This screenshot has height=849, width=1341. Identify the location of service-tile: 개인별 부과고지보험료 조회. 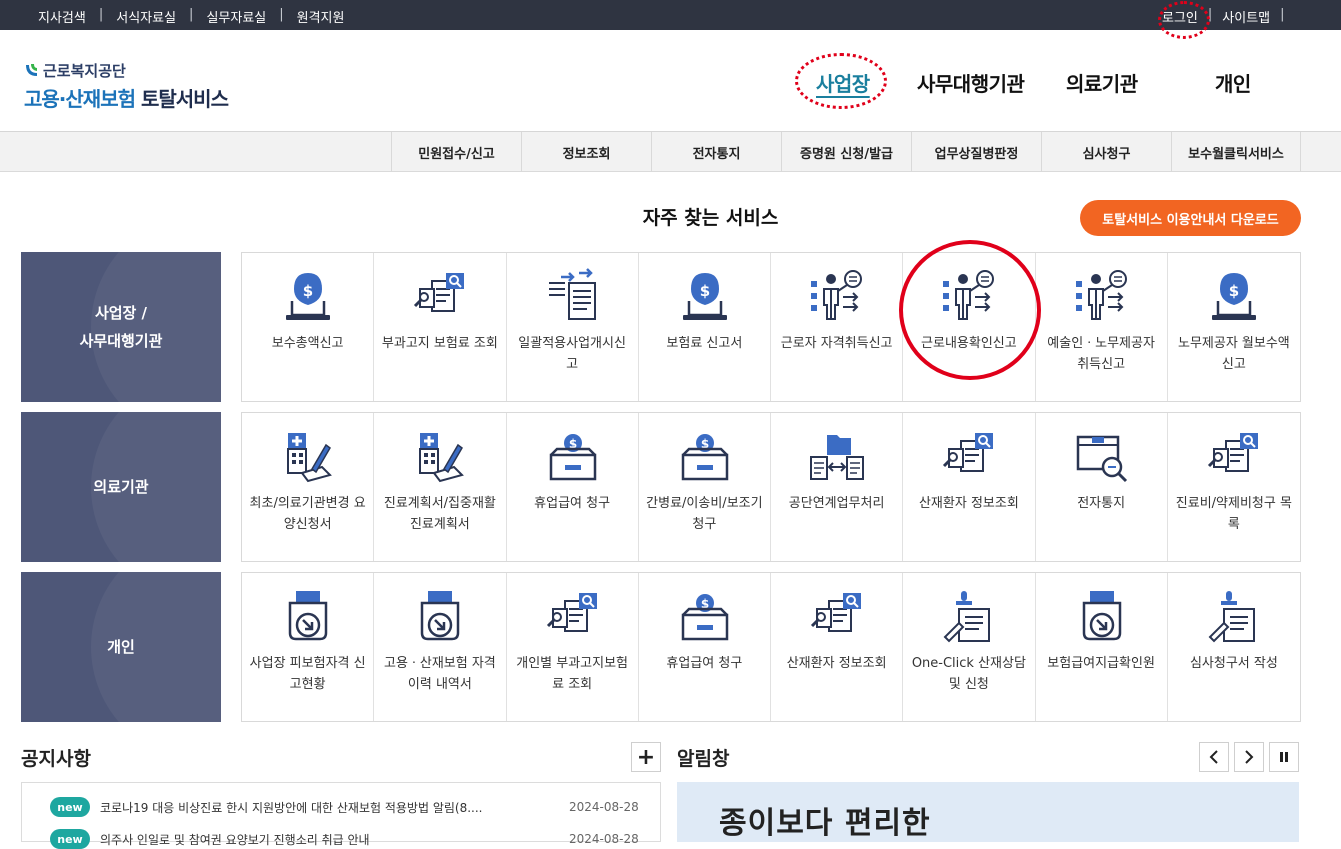
(573, 647).